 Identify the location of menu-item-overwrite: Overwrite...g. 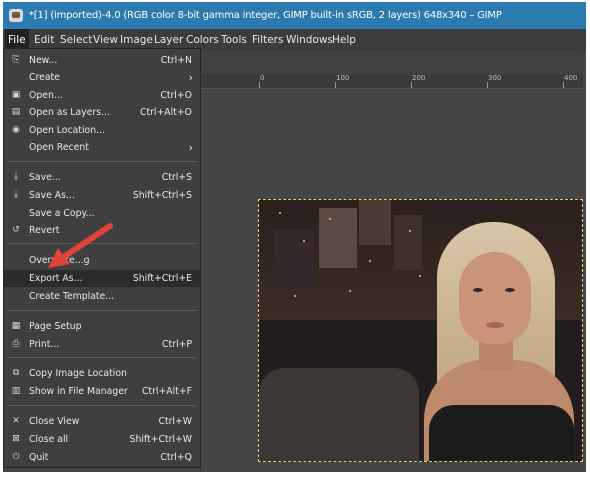
(102, 260).